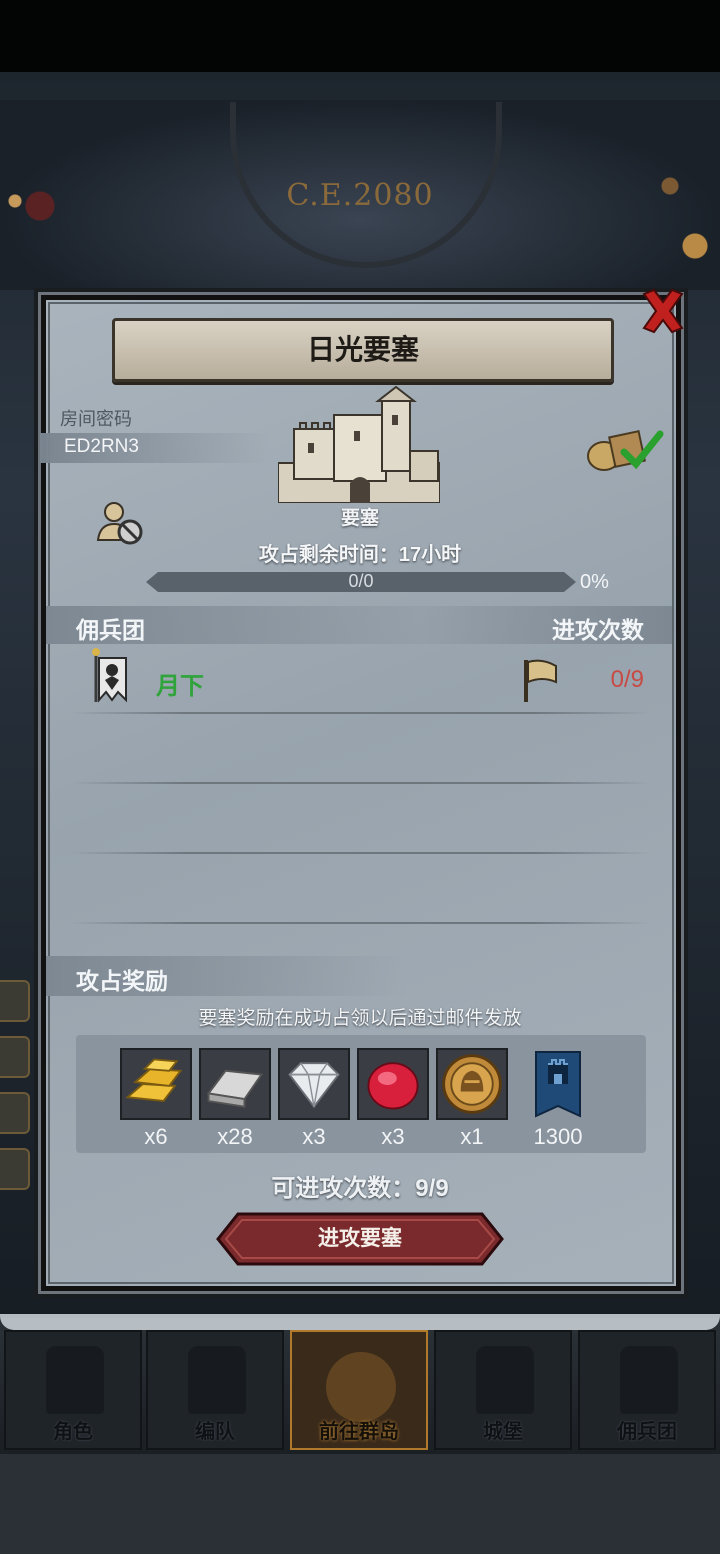 This screenshot has height=1554, width=720. Describe the element at coordinates (359, 444) in the screenshot. I see `fortress-castle-icon` at that location.